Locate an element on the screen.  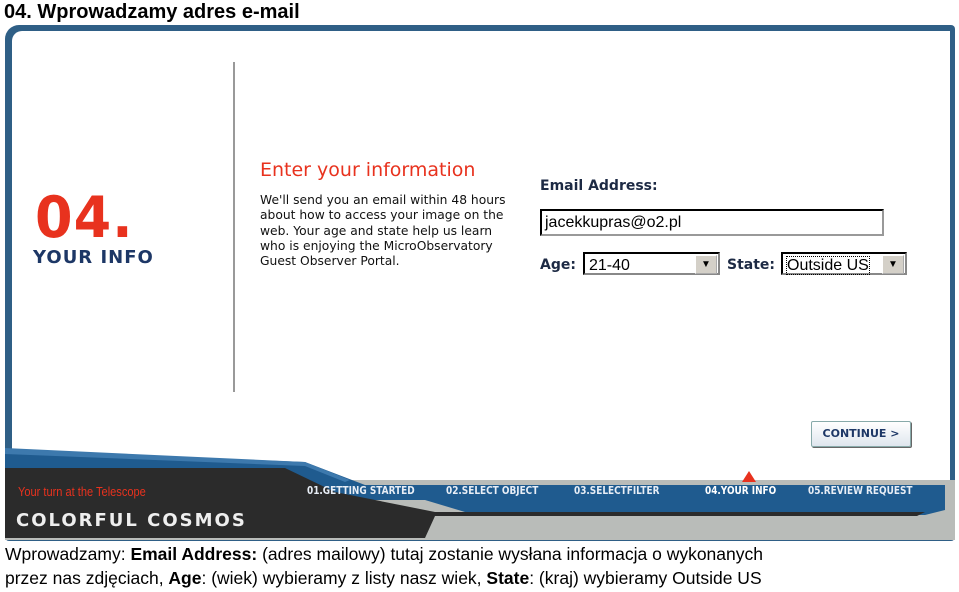
state-label: State: is located at coordinates (751, 265).